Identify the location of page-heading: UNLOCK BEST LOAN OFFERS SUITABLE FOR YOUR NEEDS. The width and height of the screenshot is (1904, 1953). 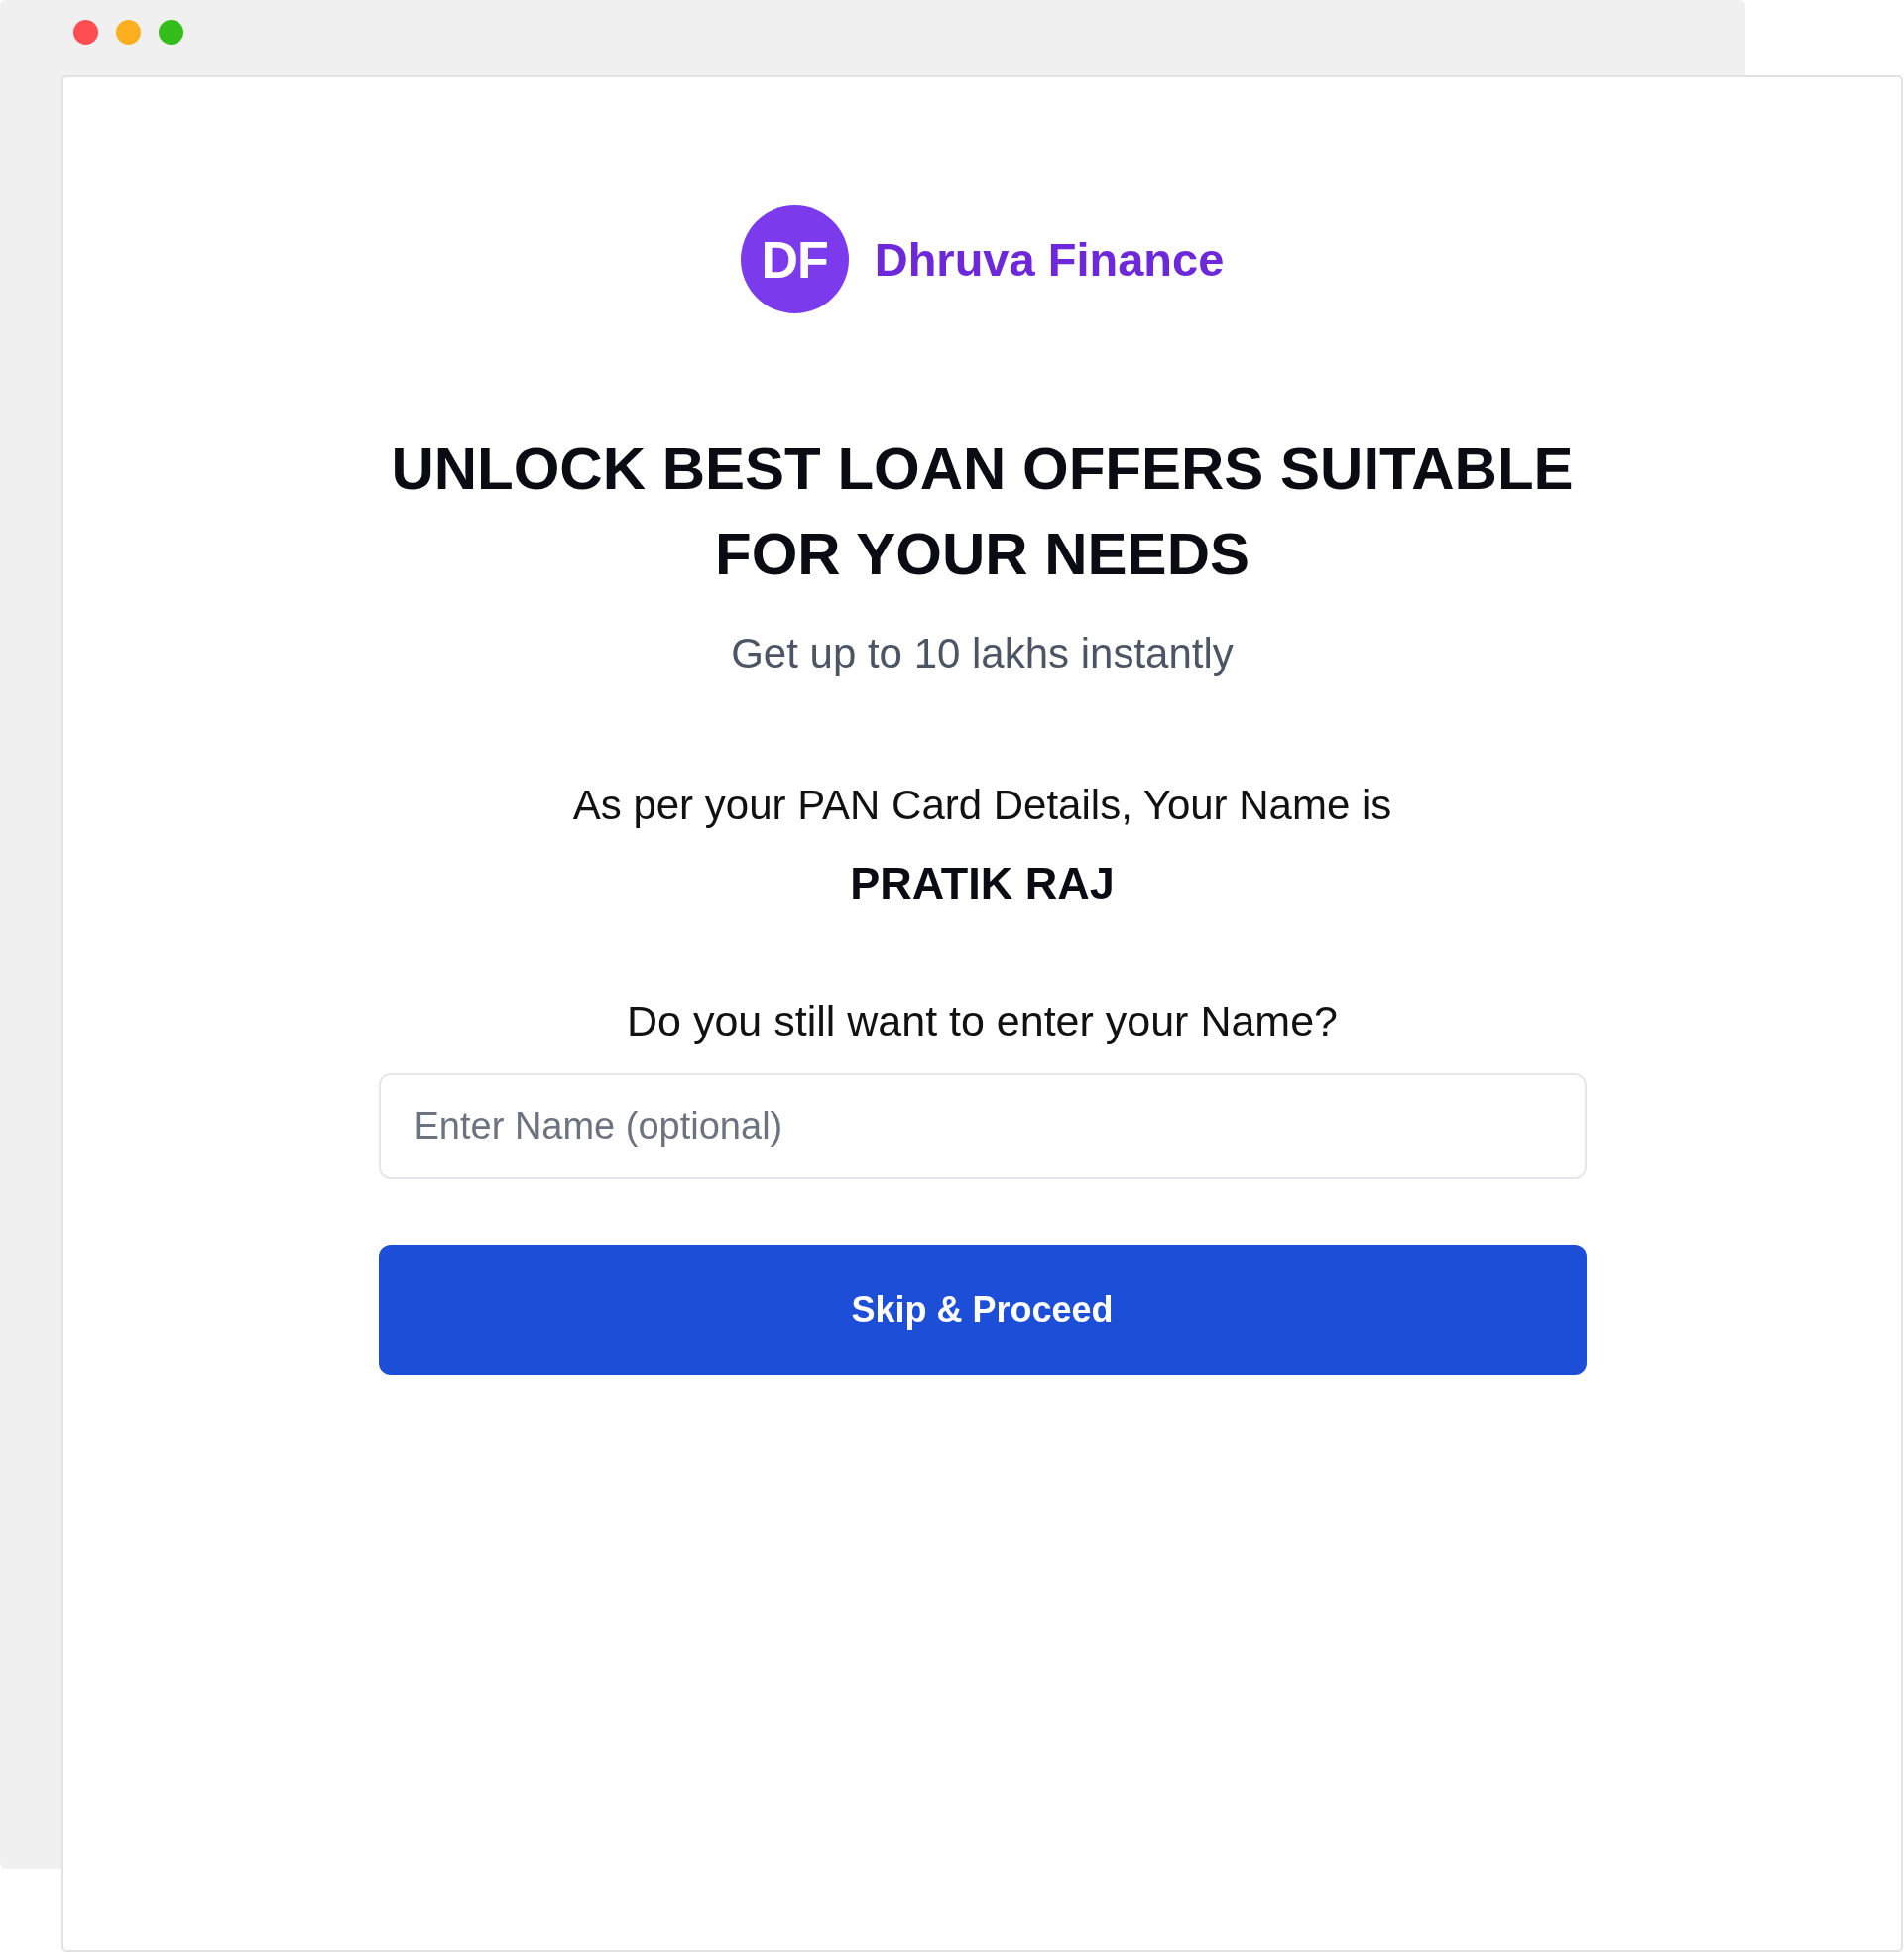
(982, 511).